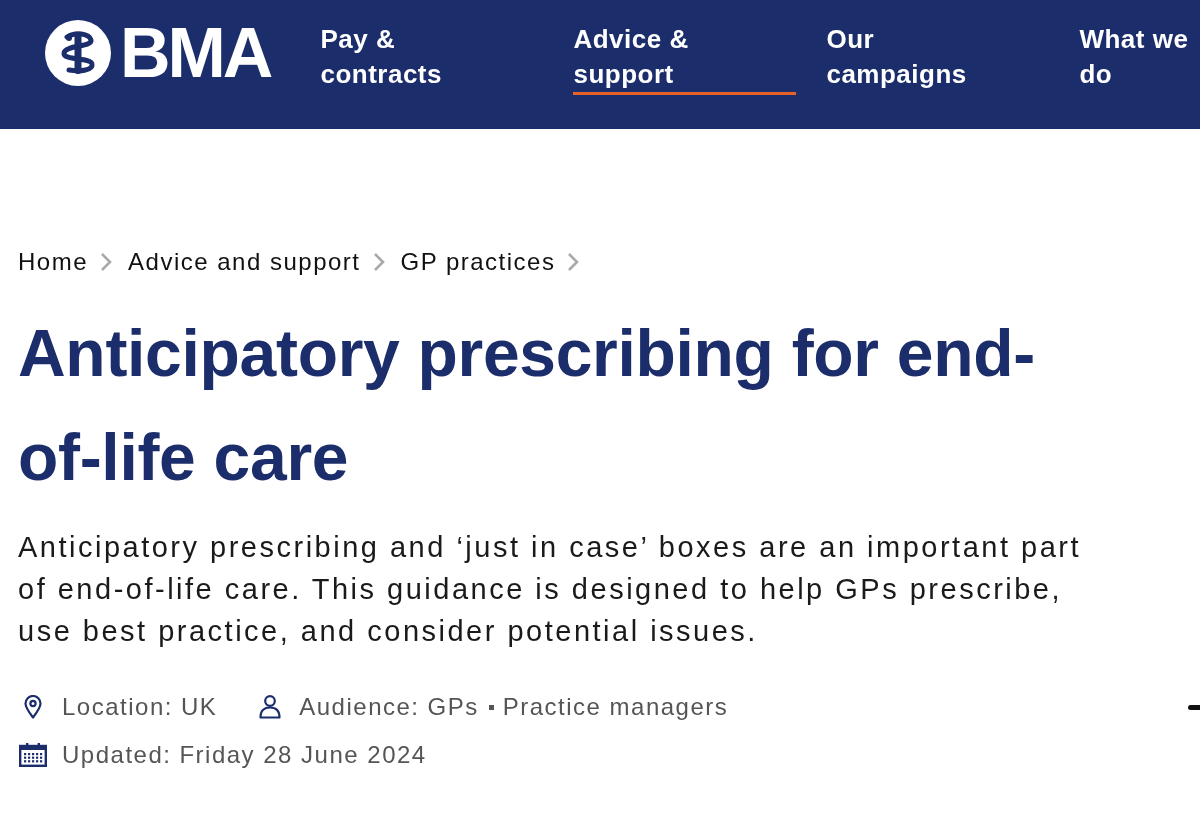 The width and height of the screenshot is (1200, 819). I want to click on person-icon, so click(270, 707).